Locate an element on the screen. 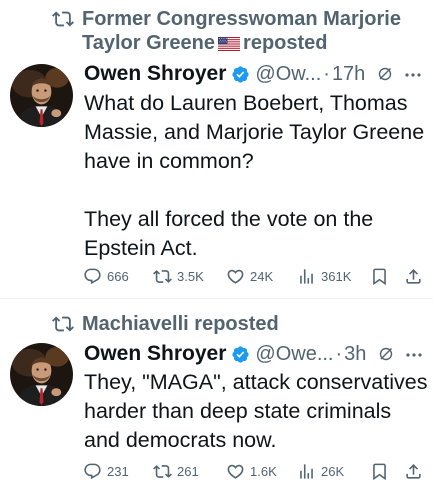  tweet-header: Owen Shroyer @Owe... · 3h is located at coordinates (254, 354).